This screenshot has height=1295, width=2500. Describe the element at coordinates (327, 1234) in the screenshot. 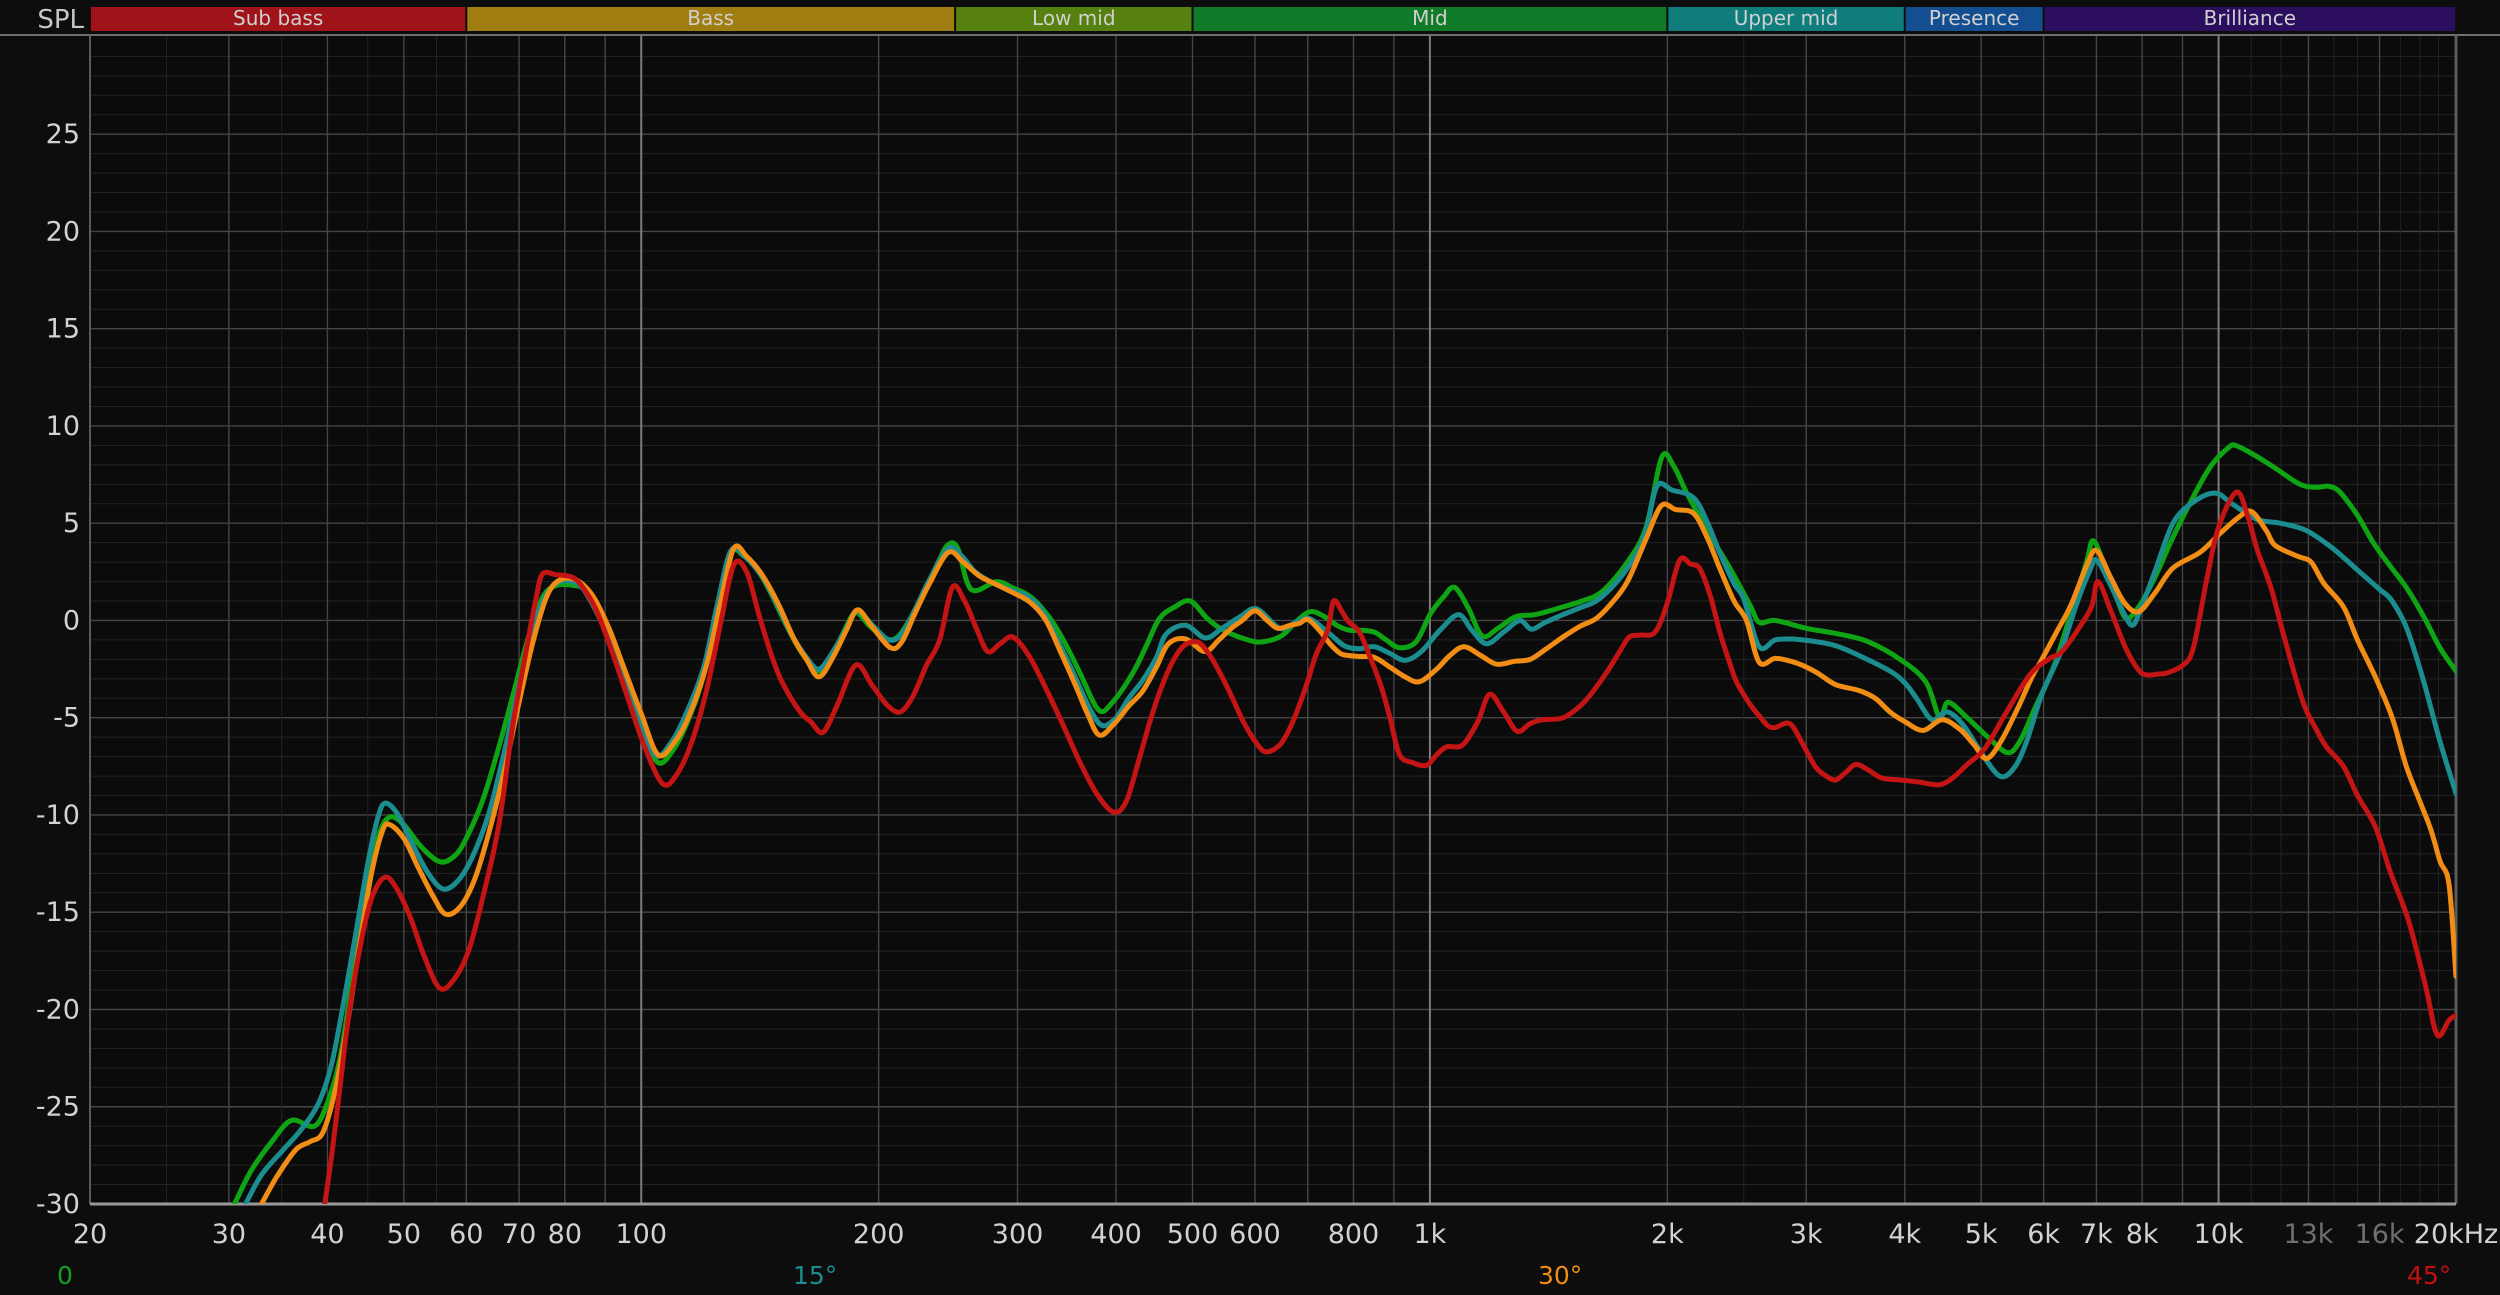

I see `x-tick-40: 40` at that location.